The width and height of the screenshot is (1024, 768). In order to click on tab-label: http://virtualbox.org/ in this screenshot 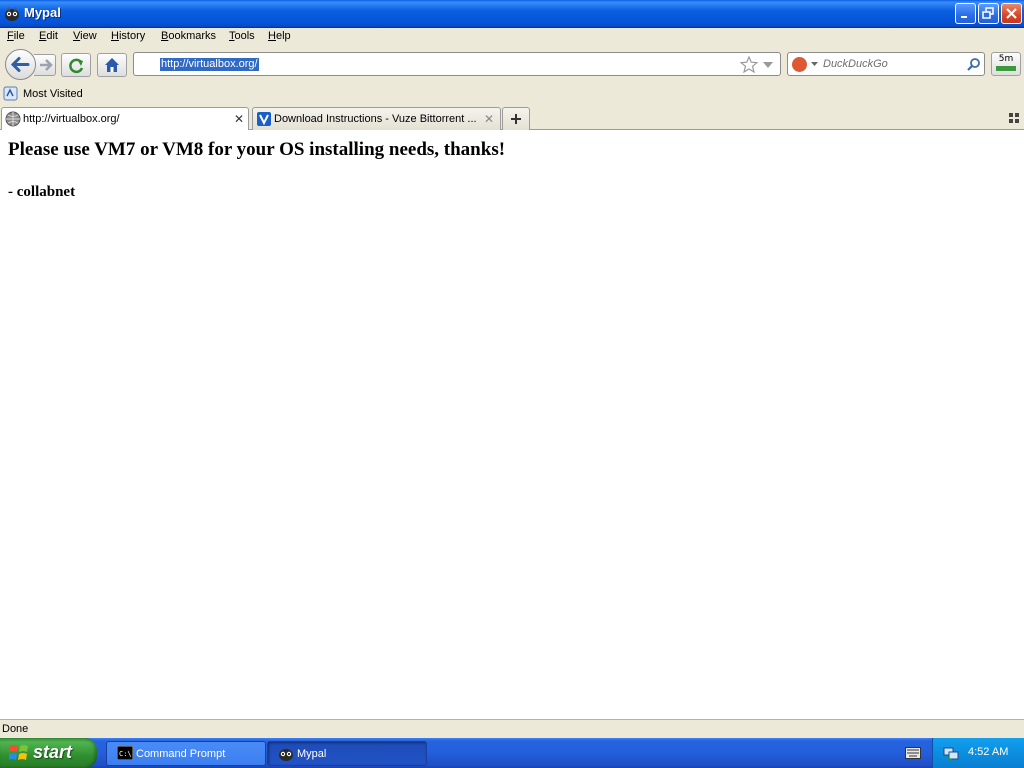, I will do `click(71, 119)`.